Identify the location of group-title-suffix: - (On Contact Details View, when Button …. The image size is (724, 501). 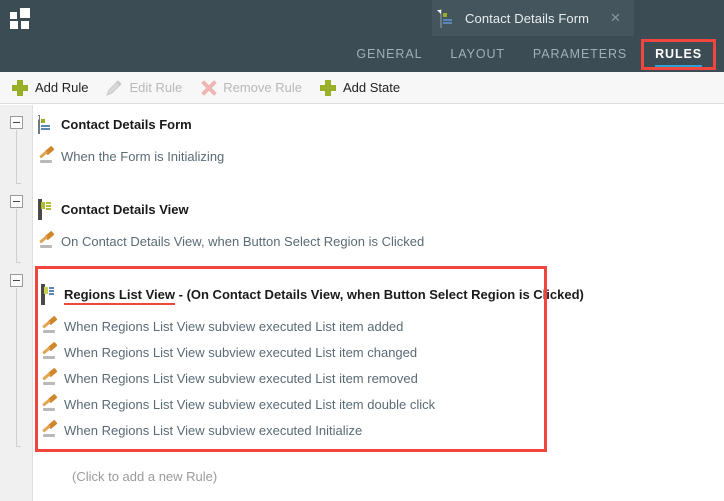
(379, 294).